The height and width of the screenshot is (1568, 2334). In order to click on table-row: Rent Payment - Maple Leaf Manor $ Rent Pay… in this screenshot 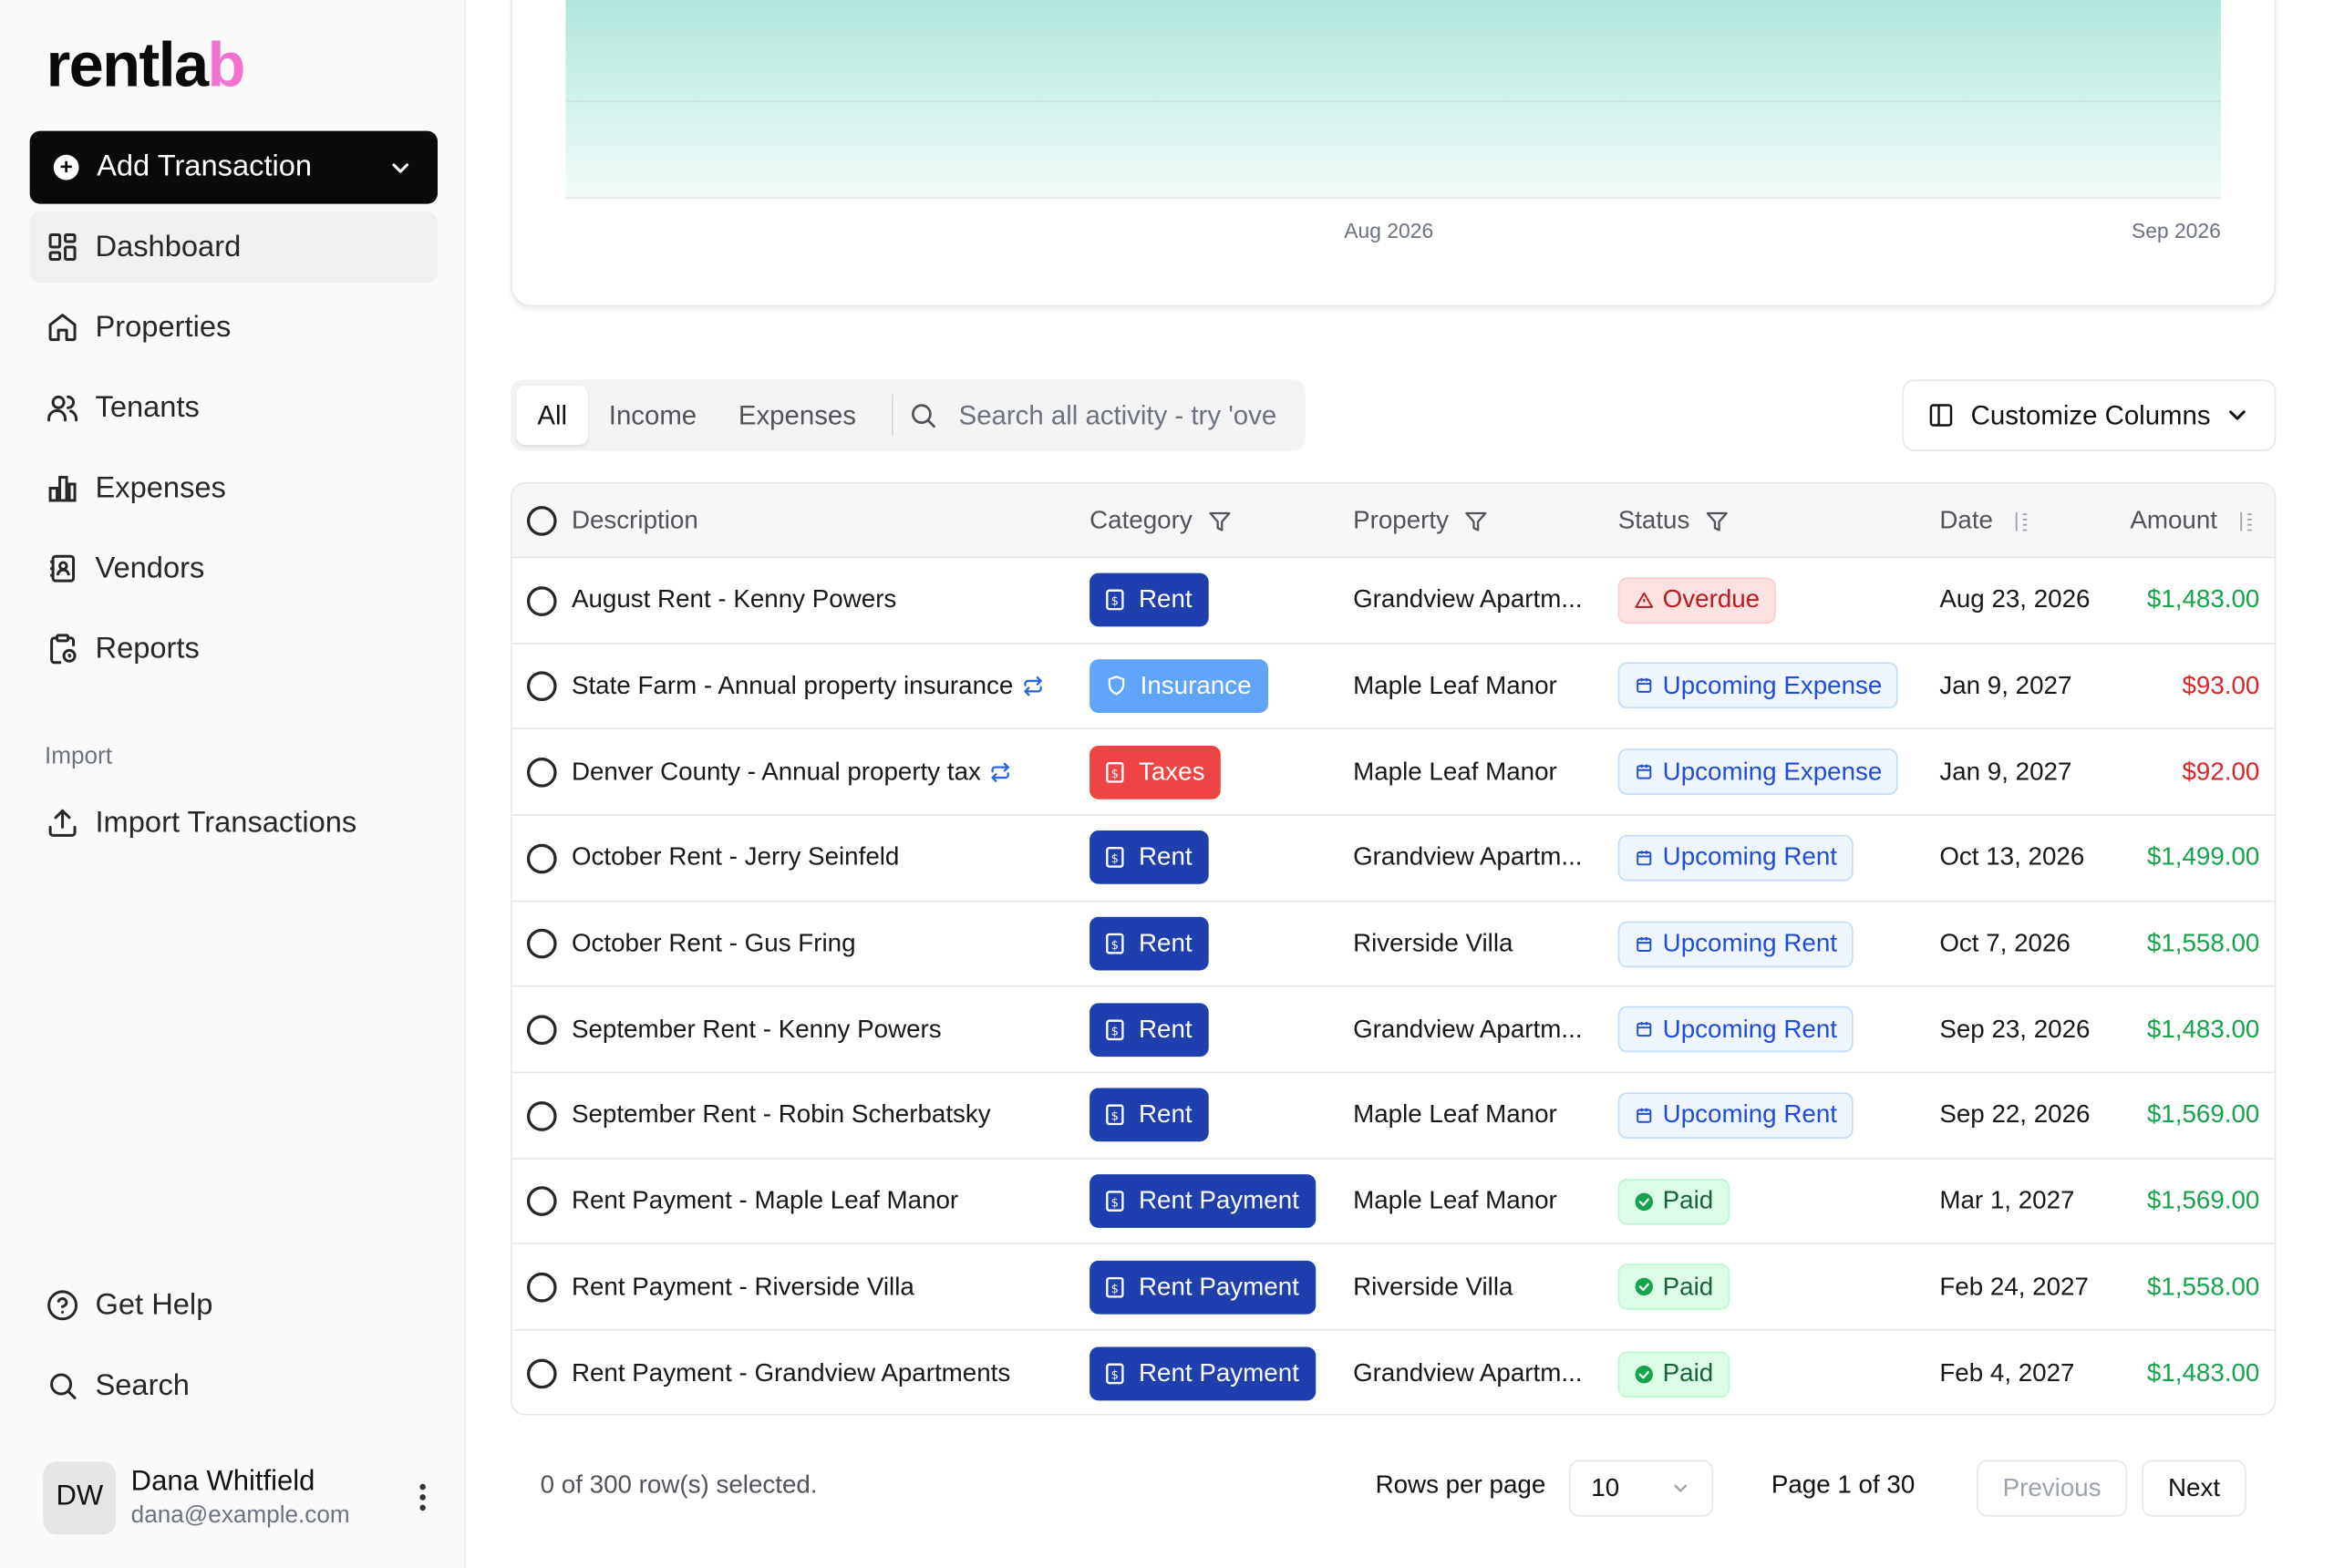, I will do `click(1393, 1202)`.